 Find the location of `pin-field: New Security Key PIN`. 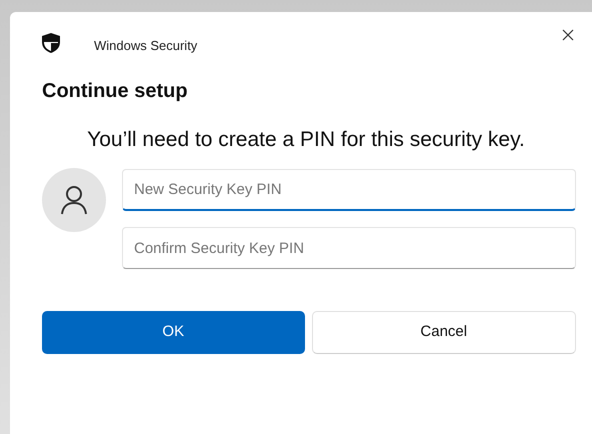

pin-field: New Security Key PIN is located at coordinates (349, 190).